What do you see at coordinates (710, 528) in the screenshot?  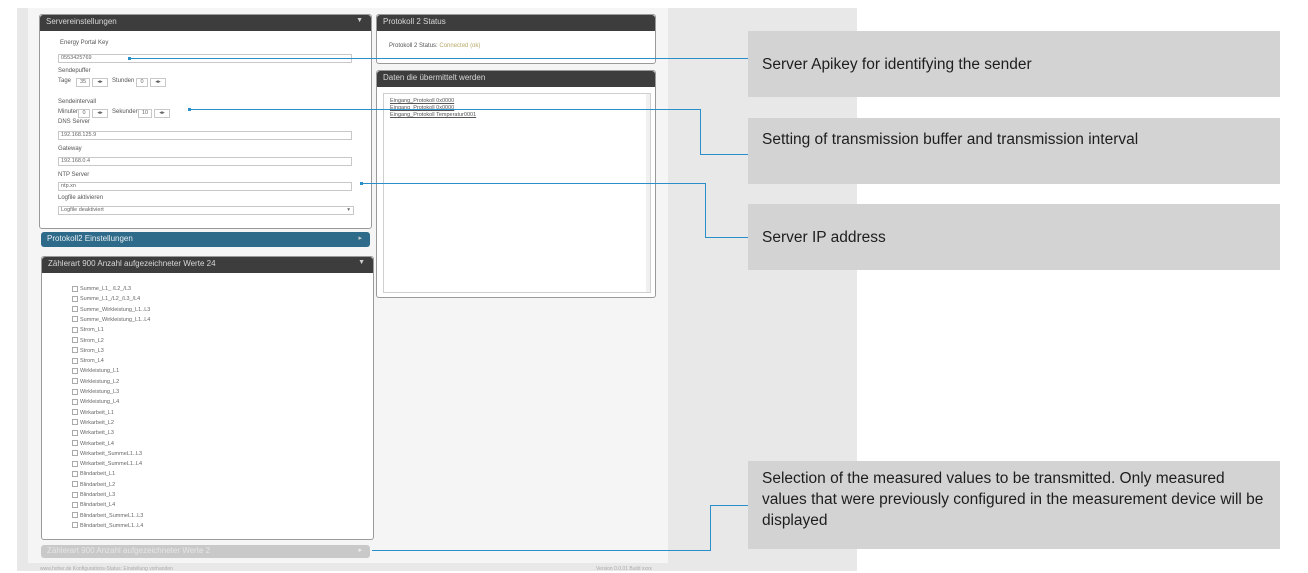 I see `leader-line-measured-v` at bounding box center [710, 528].